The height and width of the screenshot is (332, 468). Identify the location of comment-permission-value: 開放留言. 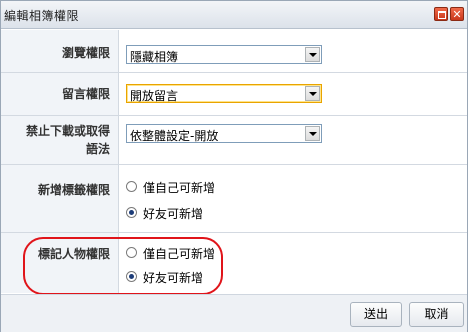
(154, 96).